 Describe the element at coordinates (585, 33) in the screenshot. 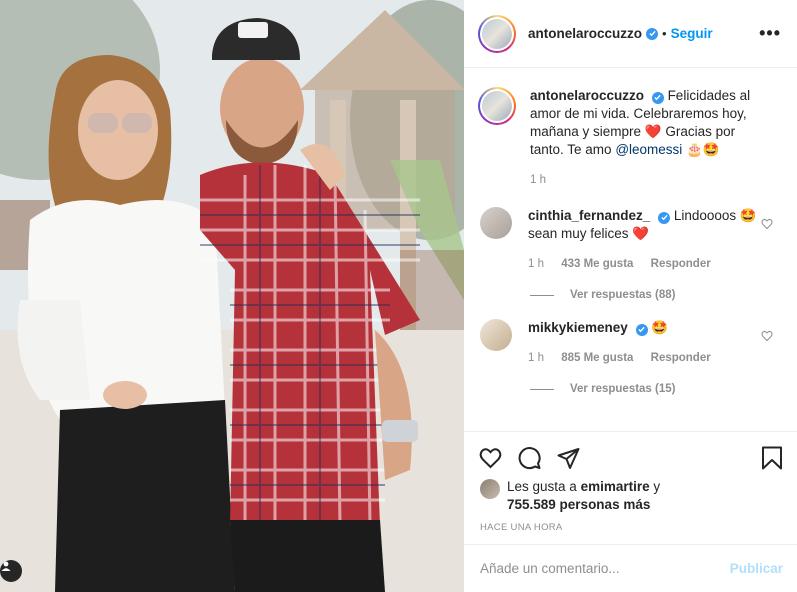

I see `author-username: antonelaroccuzzo` at that location.